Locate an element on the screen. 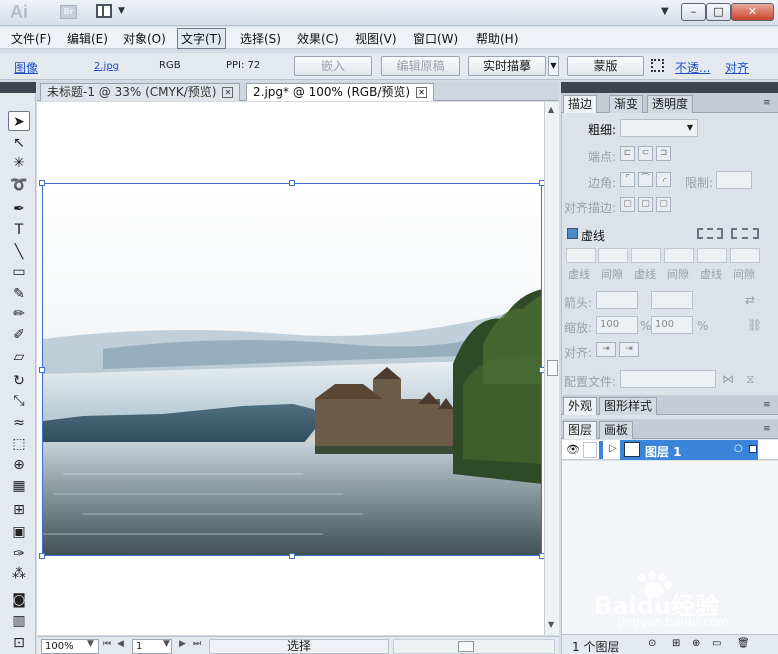 The image size is (778, 654). layer-name: 图层 1 is located at coordinates (663, 451).